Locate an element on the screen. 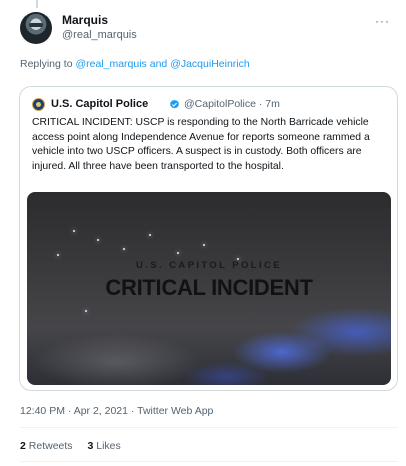 The width and height of the screenshot is (406, 466). quoted-author-name: U.S. Capitol Police is located at coordinates (100, 104).